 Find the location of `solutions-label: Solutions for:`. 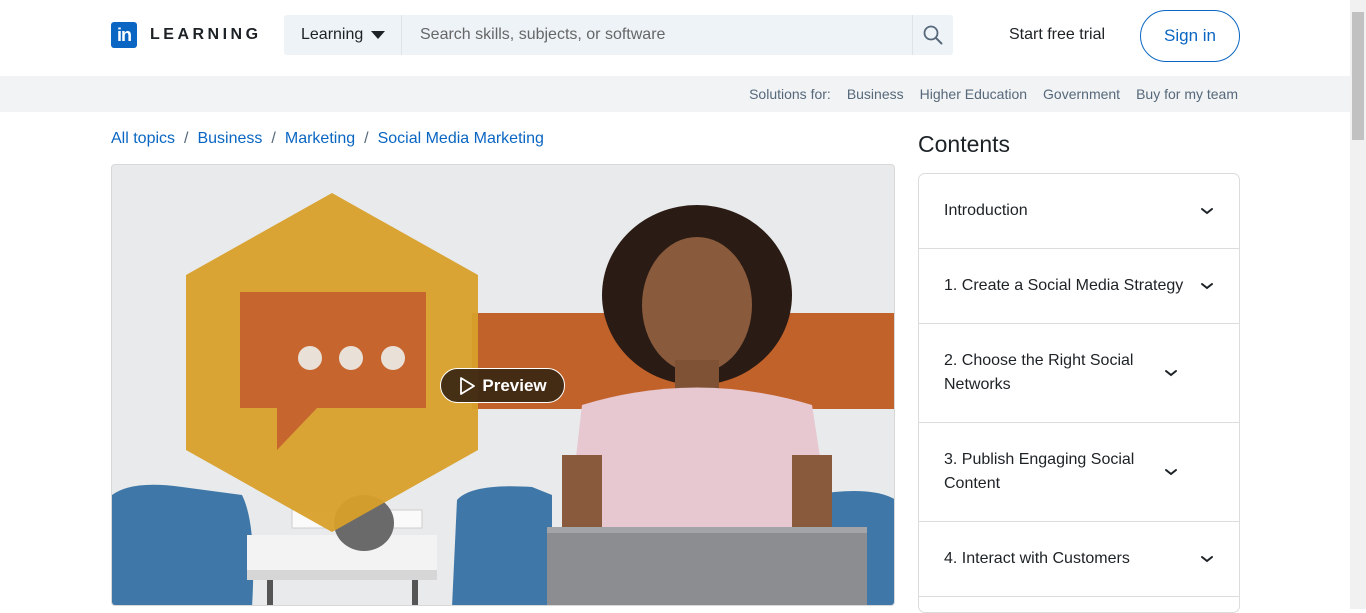

solutions-label: Solutions for: is located at coordinates (790, 94).